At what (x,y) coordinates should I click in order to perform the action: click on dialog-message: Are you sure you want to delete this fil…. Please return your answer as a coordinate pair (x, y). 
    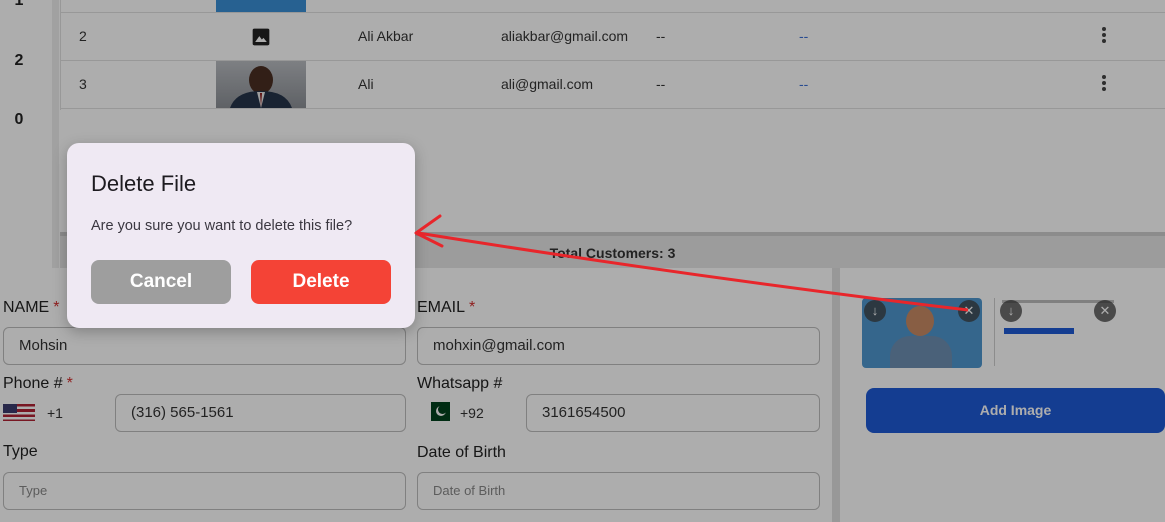
    Looking at the image, I should click on (222, 226).